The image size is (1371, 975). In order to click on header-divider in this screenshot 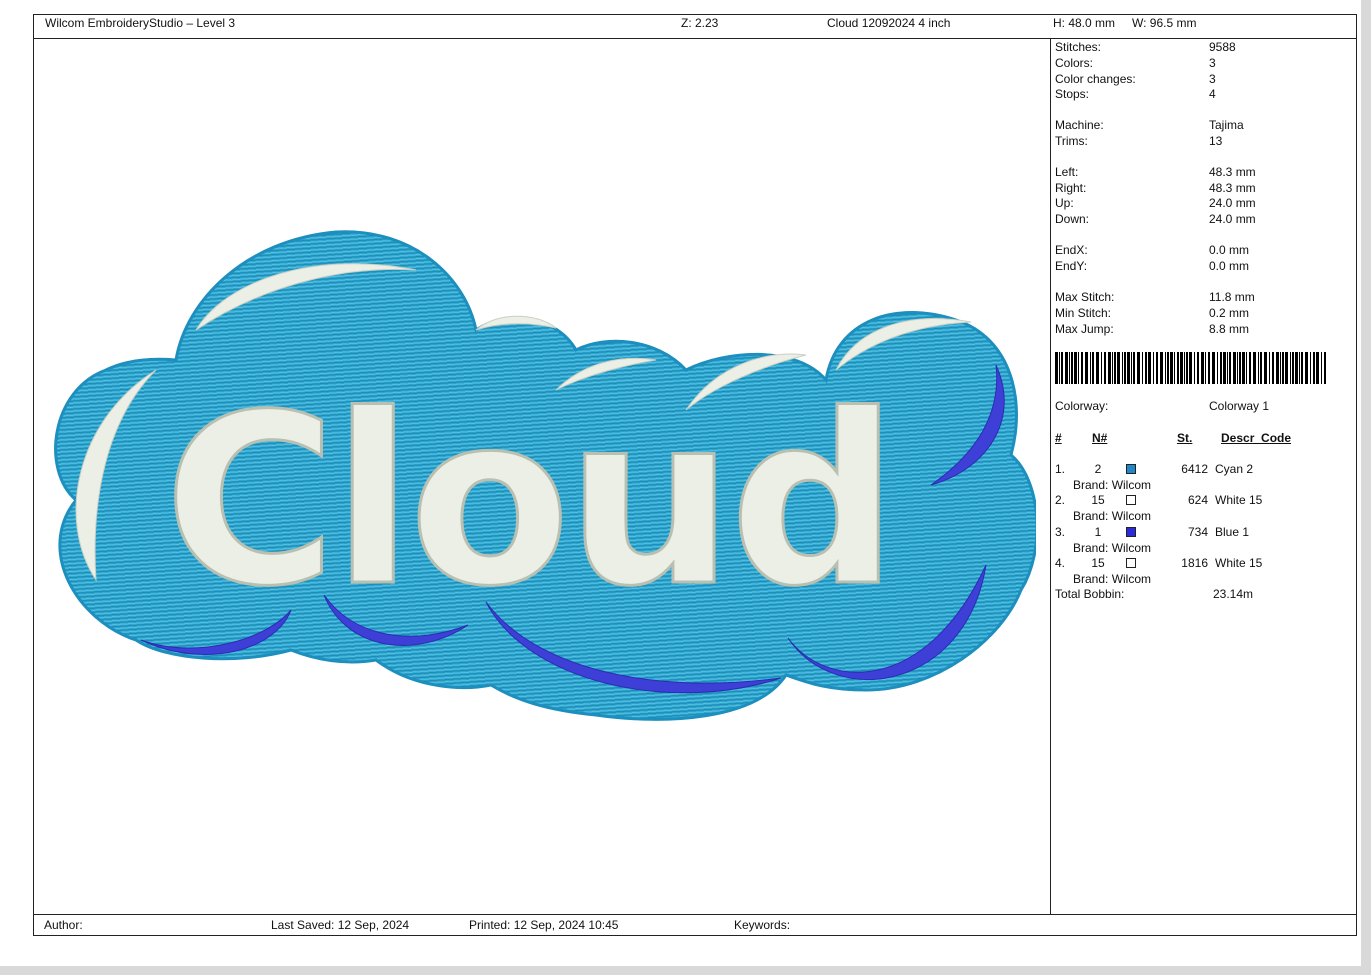, I will do `click(695, 38)`.